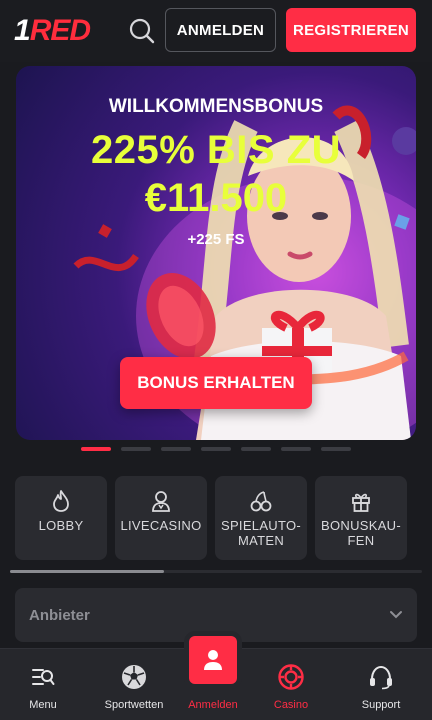 The height and width of the screenshot is (720, 432). I want to click on soccer-ball-icon, so click(134, 677).